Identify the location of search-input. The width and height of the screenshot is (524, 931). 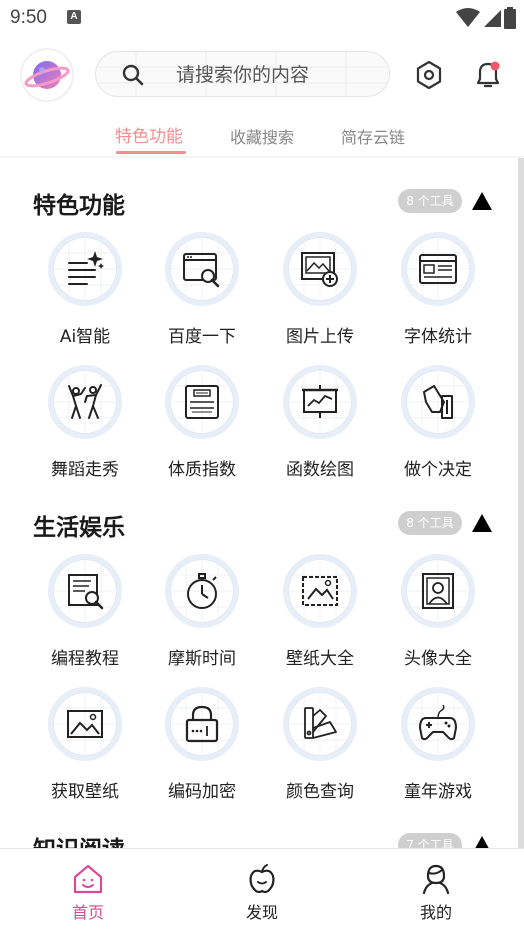
(276, 74).